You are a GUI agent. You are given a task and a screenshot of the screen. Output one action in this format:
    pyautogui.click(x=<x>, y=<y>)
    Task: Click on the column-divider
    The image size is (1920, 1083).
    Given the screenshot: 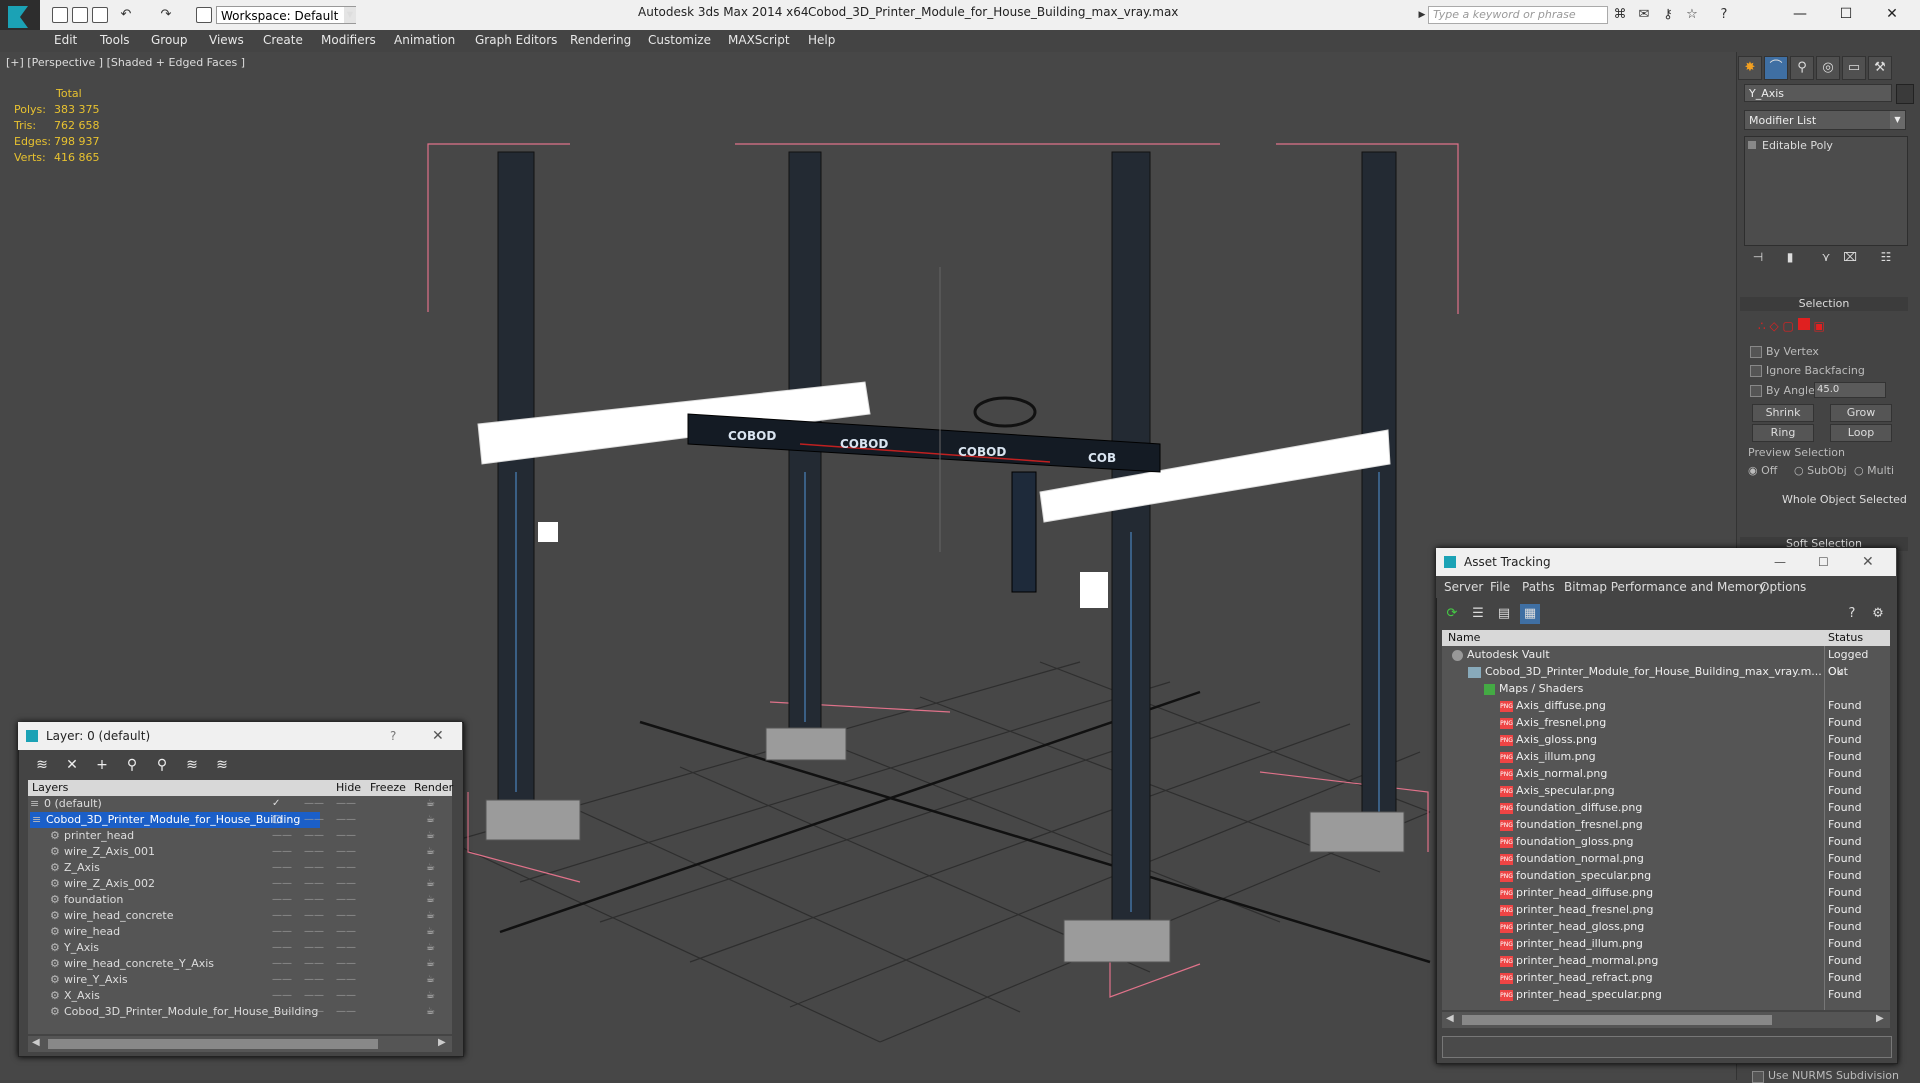 What is the action you would take?
    pyautogui.click(x=1824, y=828)
    